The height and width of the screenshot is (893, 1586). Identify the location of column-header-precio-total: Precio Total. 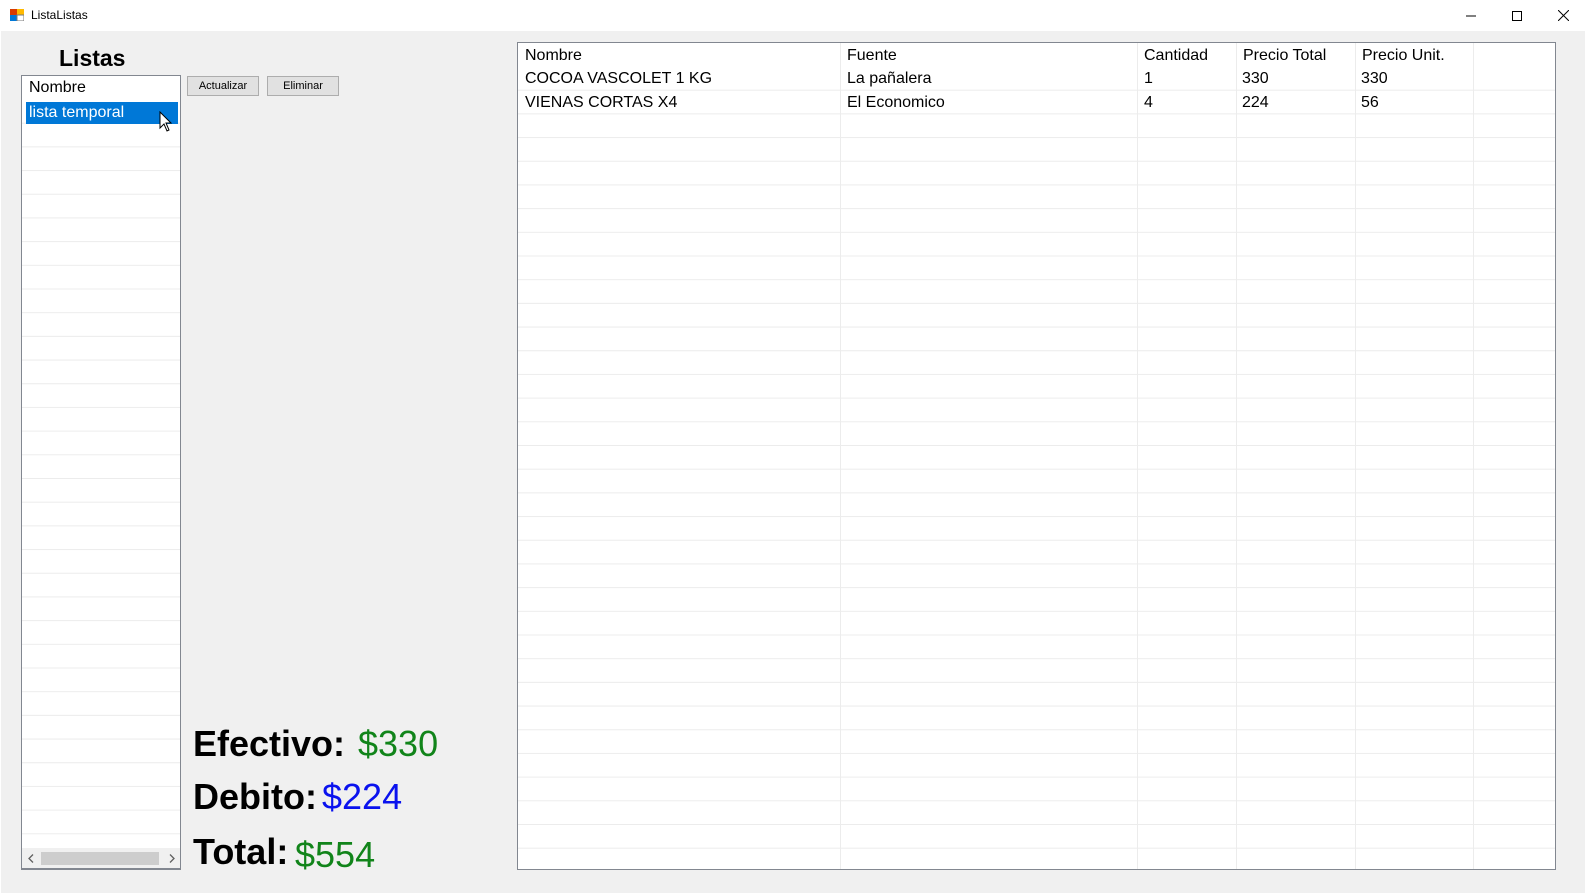
(1295, 55).